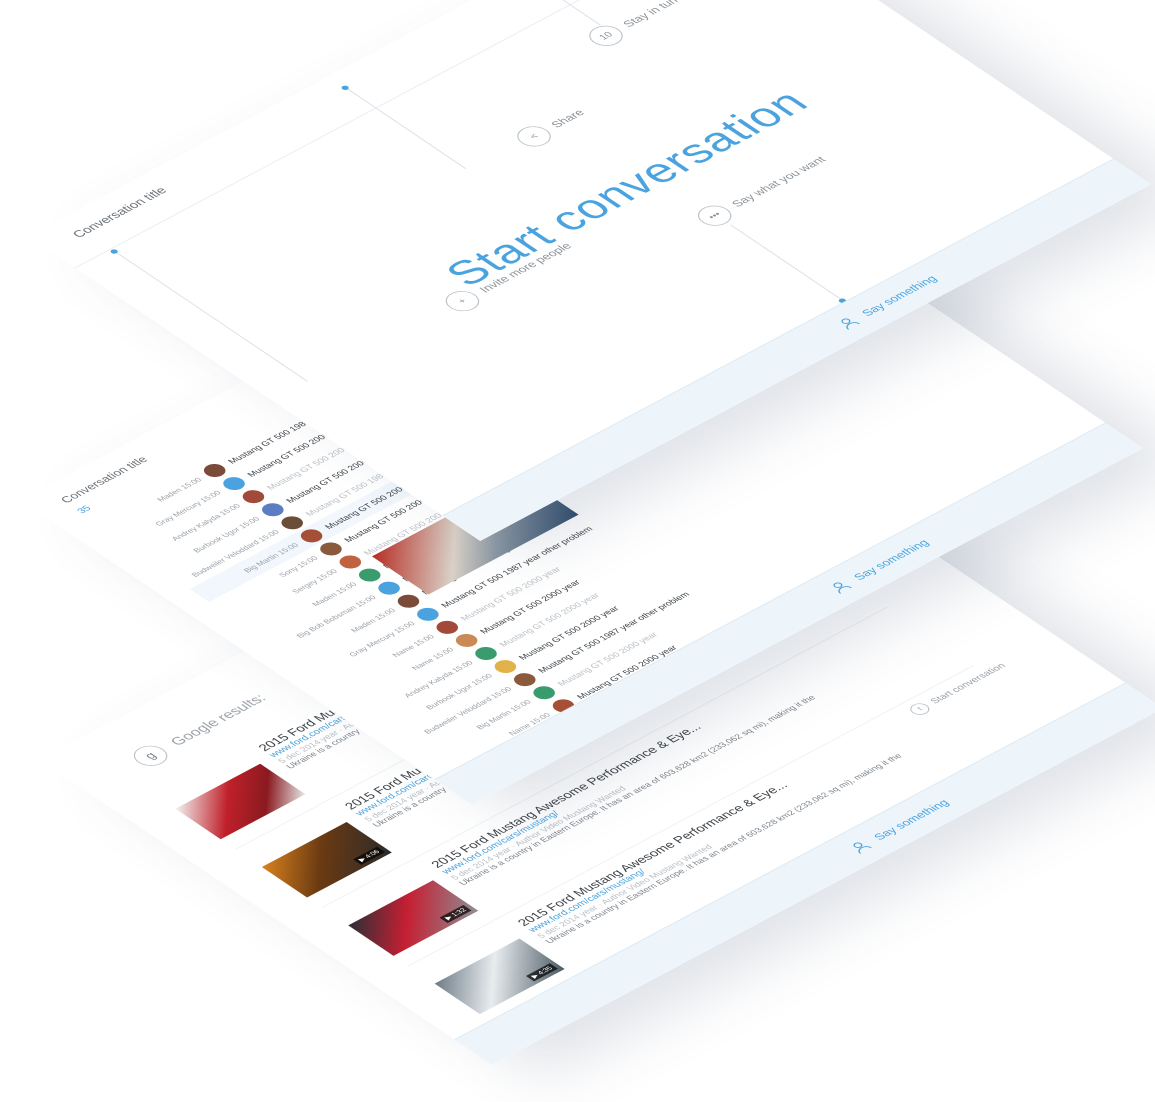 The width and height of the screenshot is (1155, 1102). Describe the element at coordinates (567, 118) in the screenshot. I see `share-label: Share` at that location.